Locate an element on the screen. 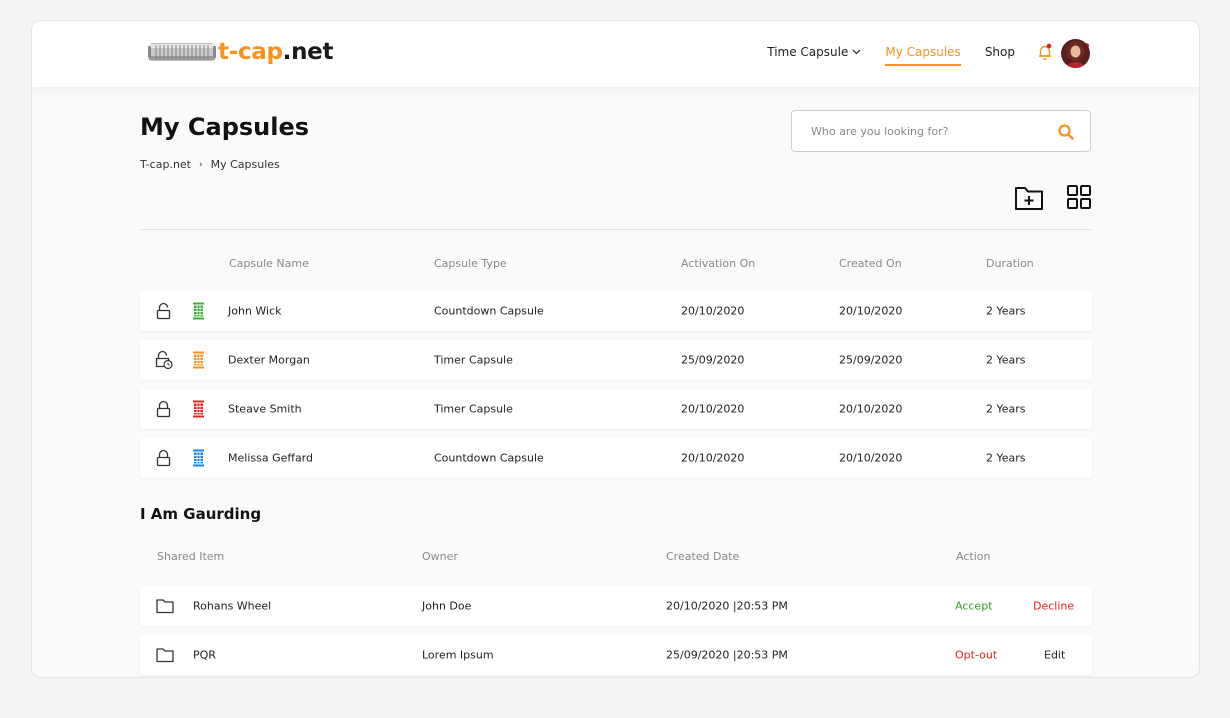 This screenshot has height=718, width=1230. search-box is located at coordinates (941, 131).